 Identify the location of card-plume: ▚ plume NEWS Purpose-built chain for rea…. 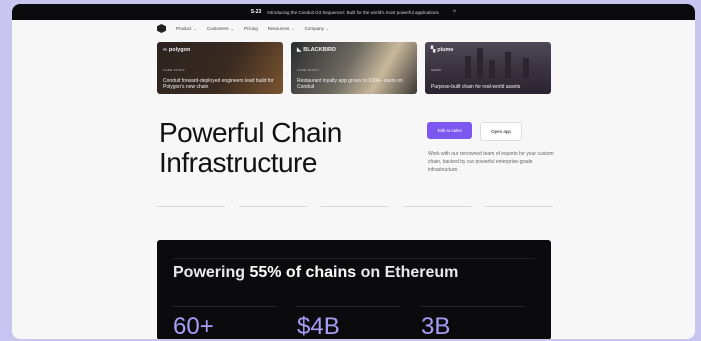
(488, 68).